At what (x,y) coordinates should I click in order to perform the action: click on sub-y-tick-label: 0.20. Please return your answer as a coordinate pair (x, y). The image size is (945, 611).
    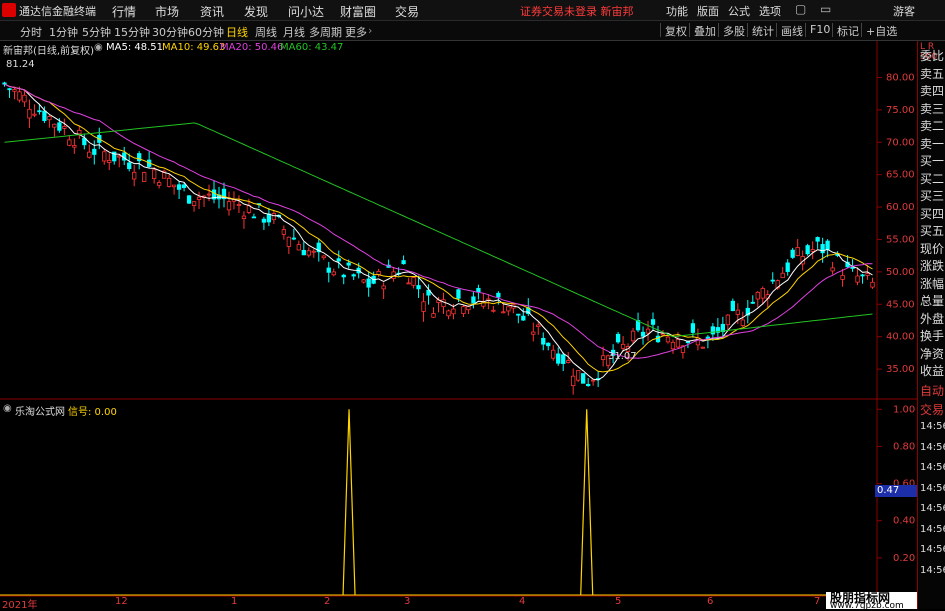
    Looking at the image, I should click on (904, 558).